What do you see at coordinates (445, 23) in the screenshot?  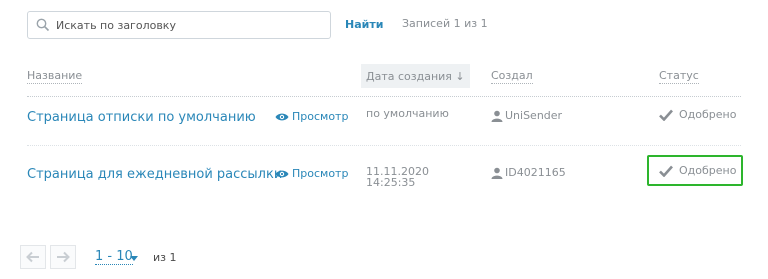 I see `records-count: Записей 1 из 1` at bounding box center [445, 23].